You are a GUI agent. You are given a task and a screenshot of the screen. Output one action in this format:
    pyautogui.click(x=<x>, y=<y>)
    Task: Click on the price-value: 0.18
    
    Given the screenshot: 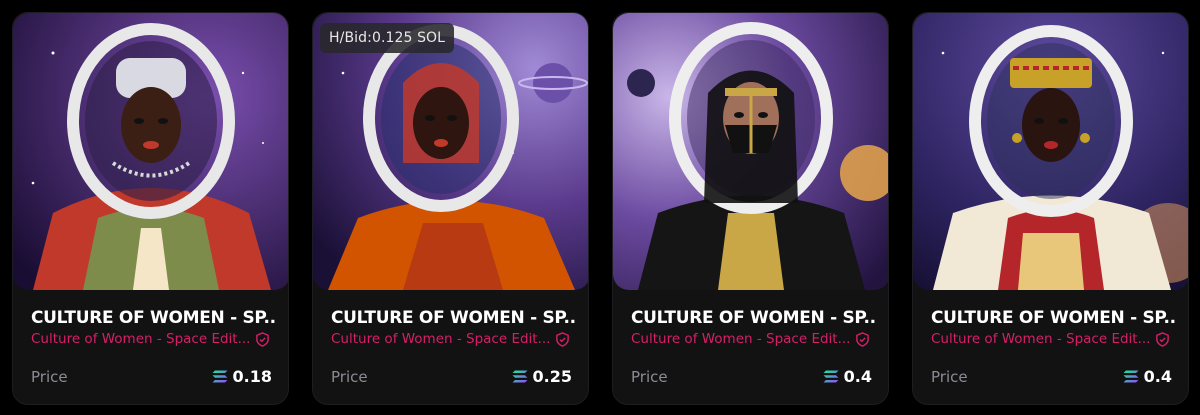 What is the action you would take?
    pyautogui.click(x=242, y=376)
    